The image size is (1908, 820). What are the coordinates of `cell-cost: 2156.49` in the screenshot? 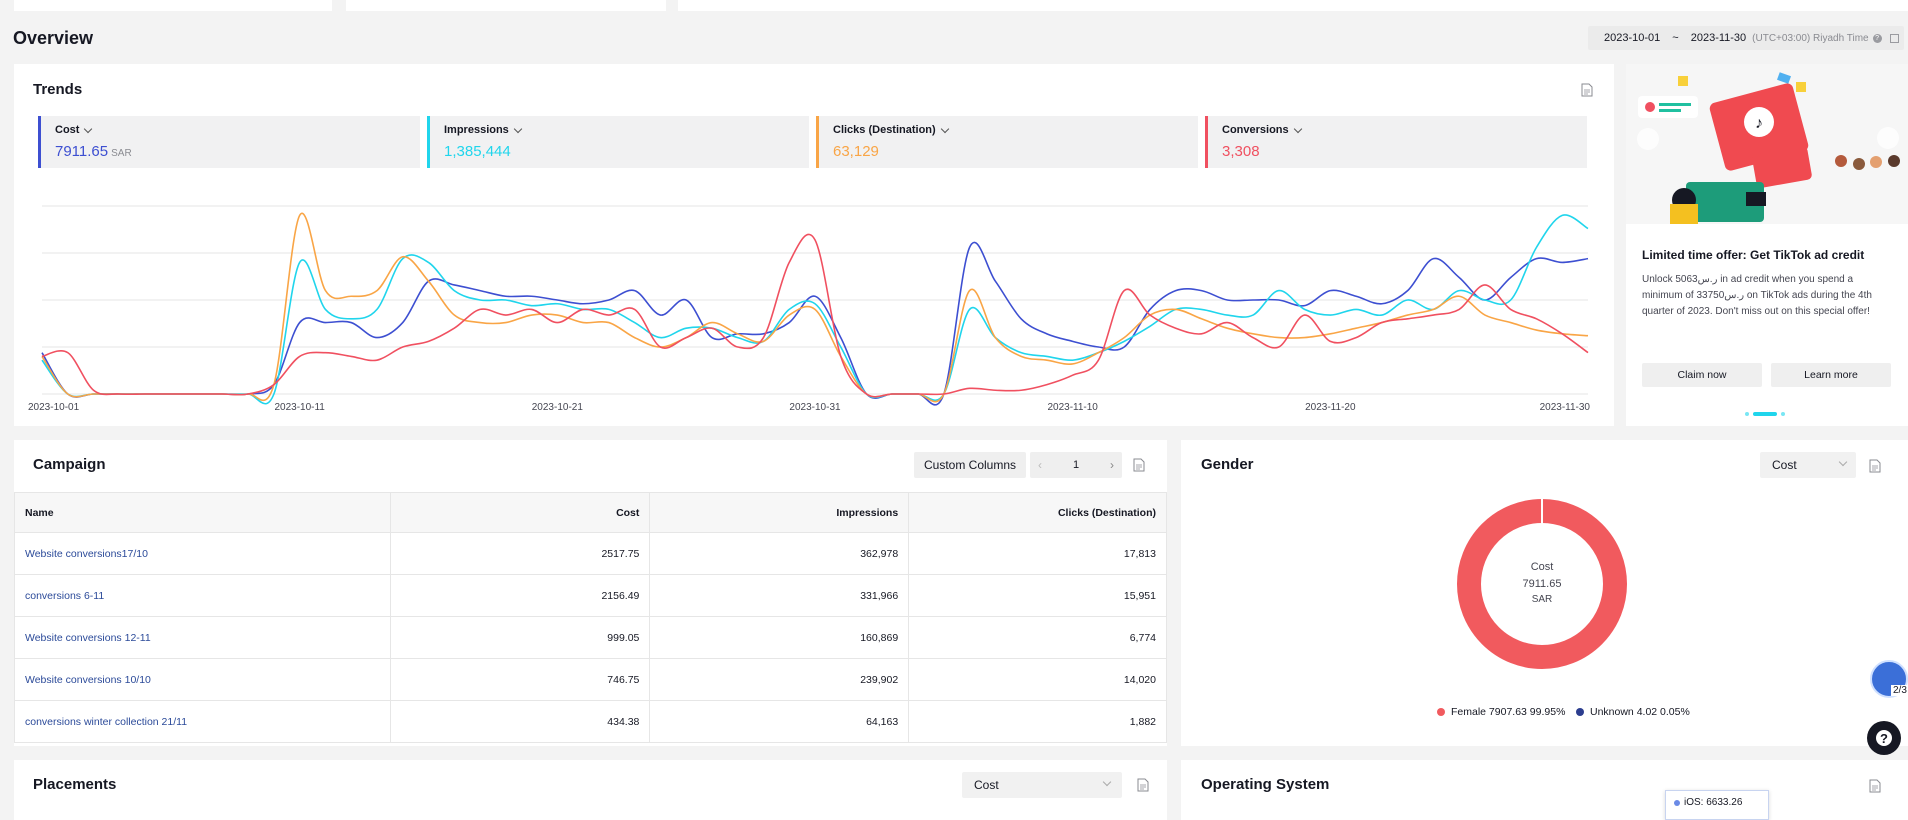 It's located at (520, 595).